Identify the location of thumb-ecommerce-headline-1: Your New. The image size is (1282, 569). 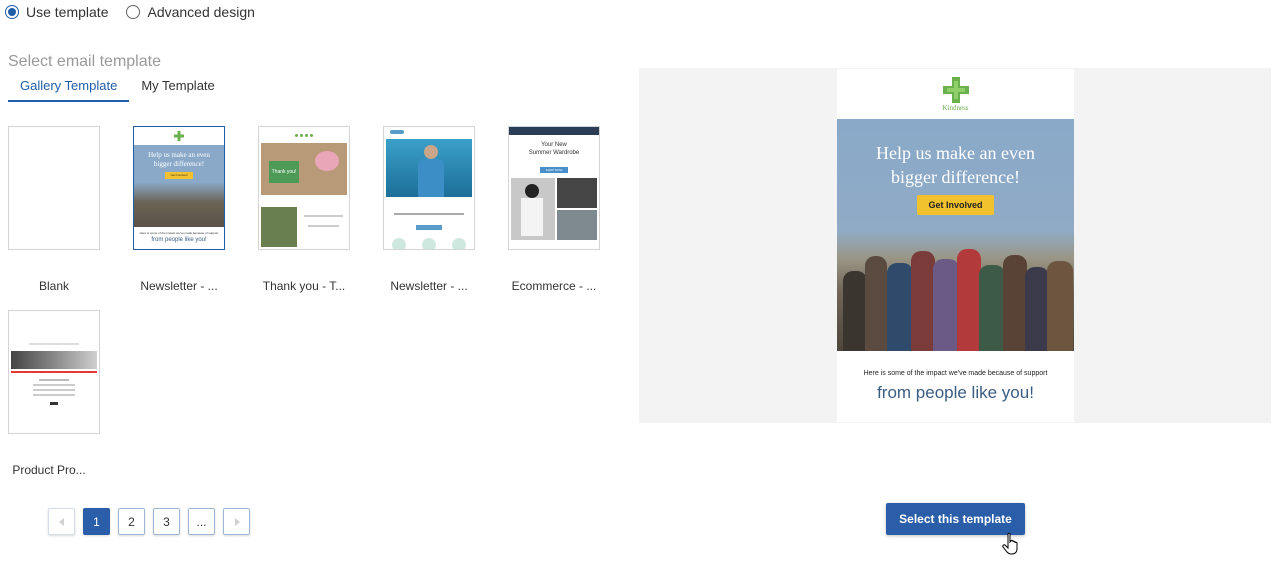
(554, 145).